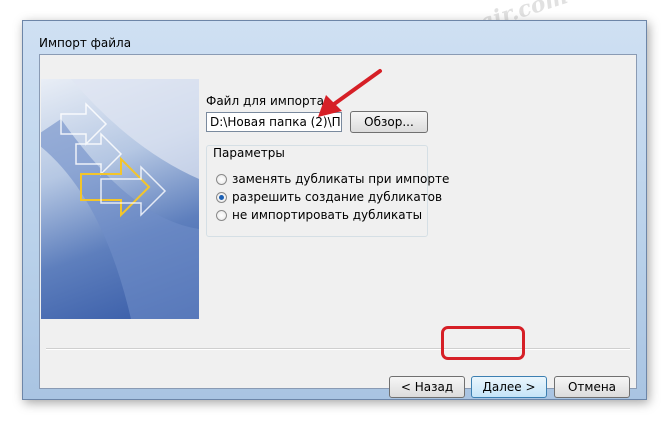  What do you see at coordinates (327, 215) in the screenshot?
I see `radio-label: не импортировать дубликаты` at bounding box center [327, 215].